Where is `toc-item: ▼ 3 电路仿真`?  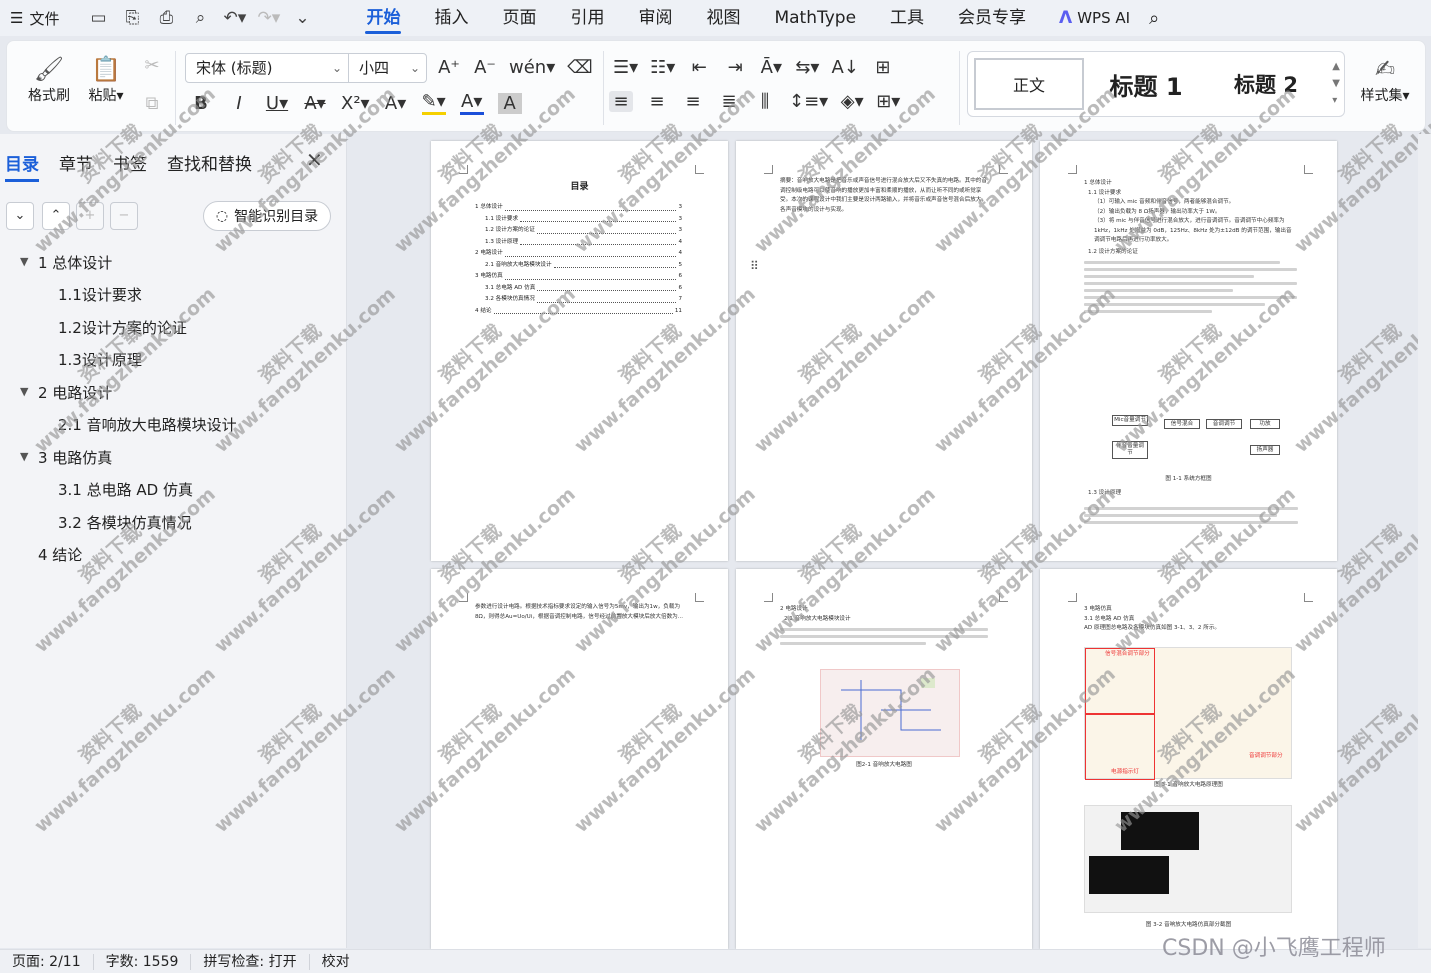
toc-item: ▼ 3 电路仿真 is located at coordinates (66, 457).